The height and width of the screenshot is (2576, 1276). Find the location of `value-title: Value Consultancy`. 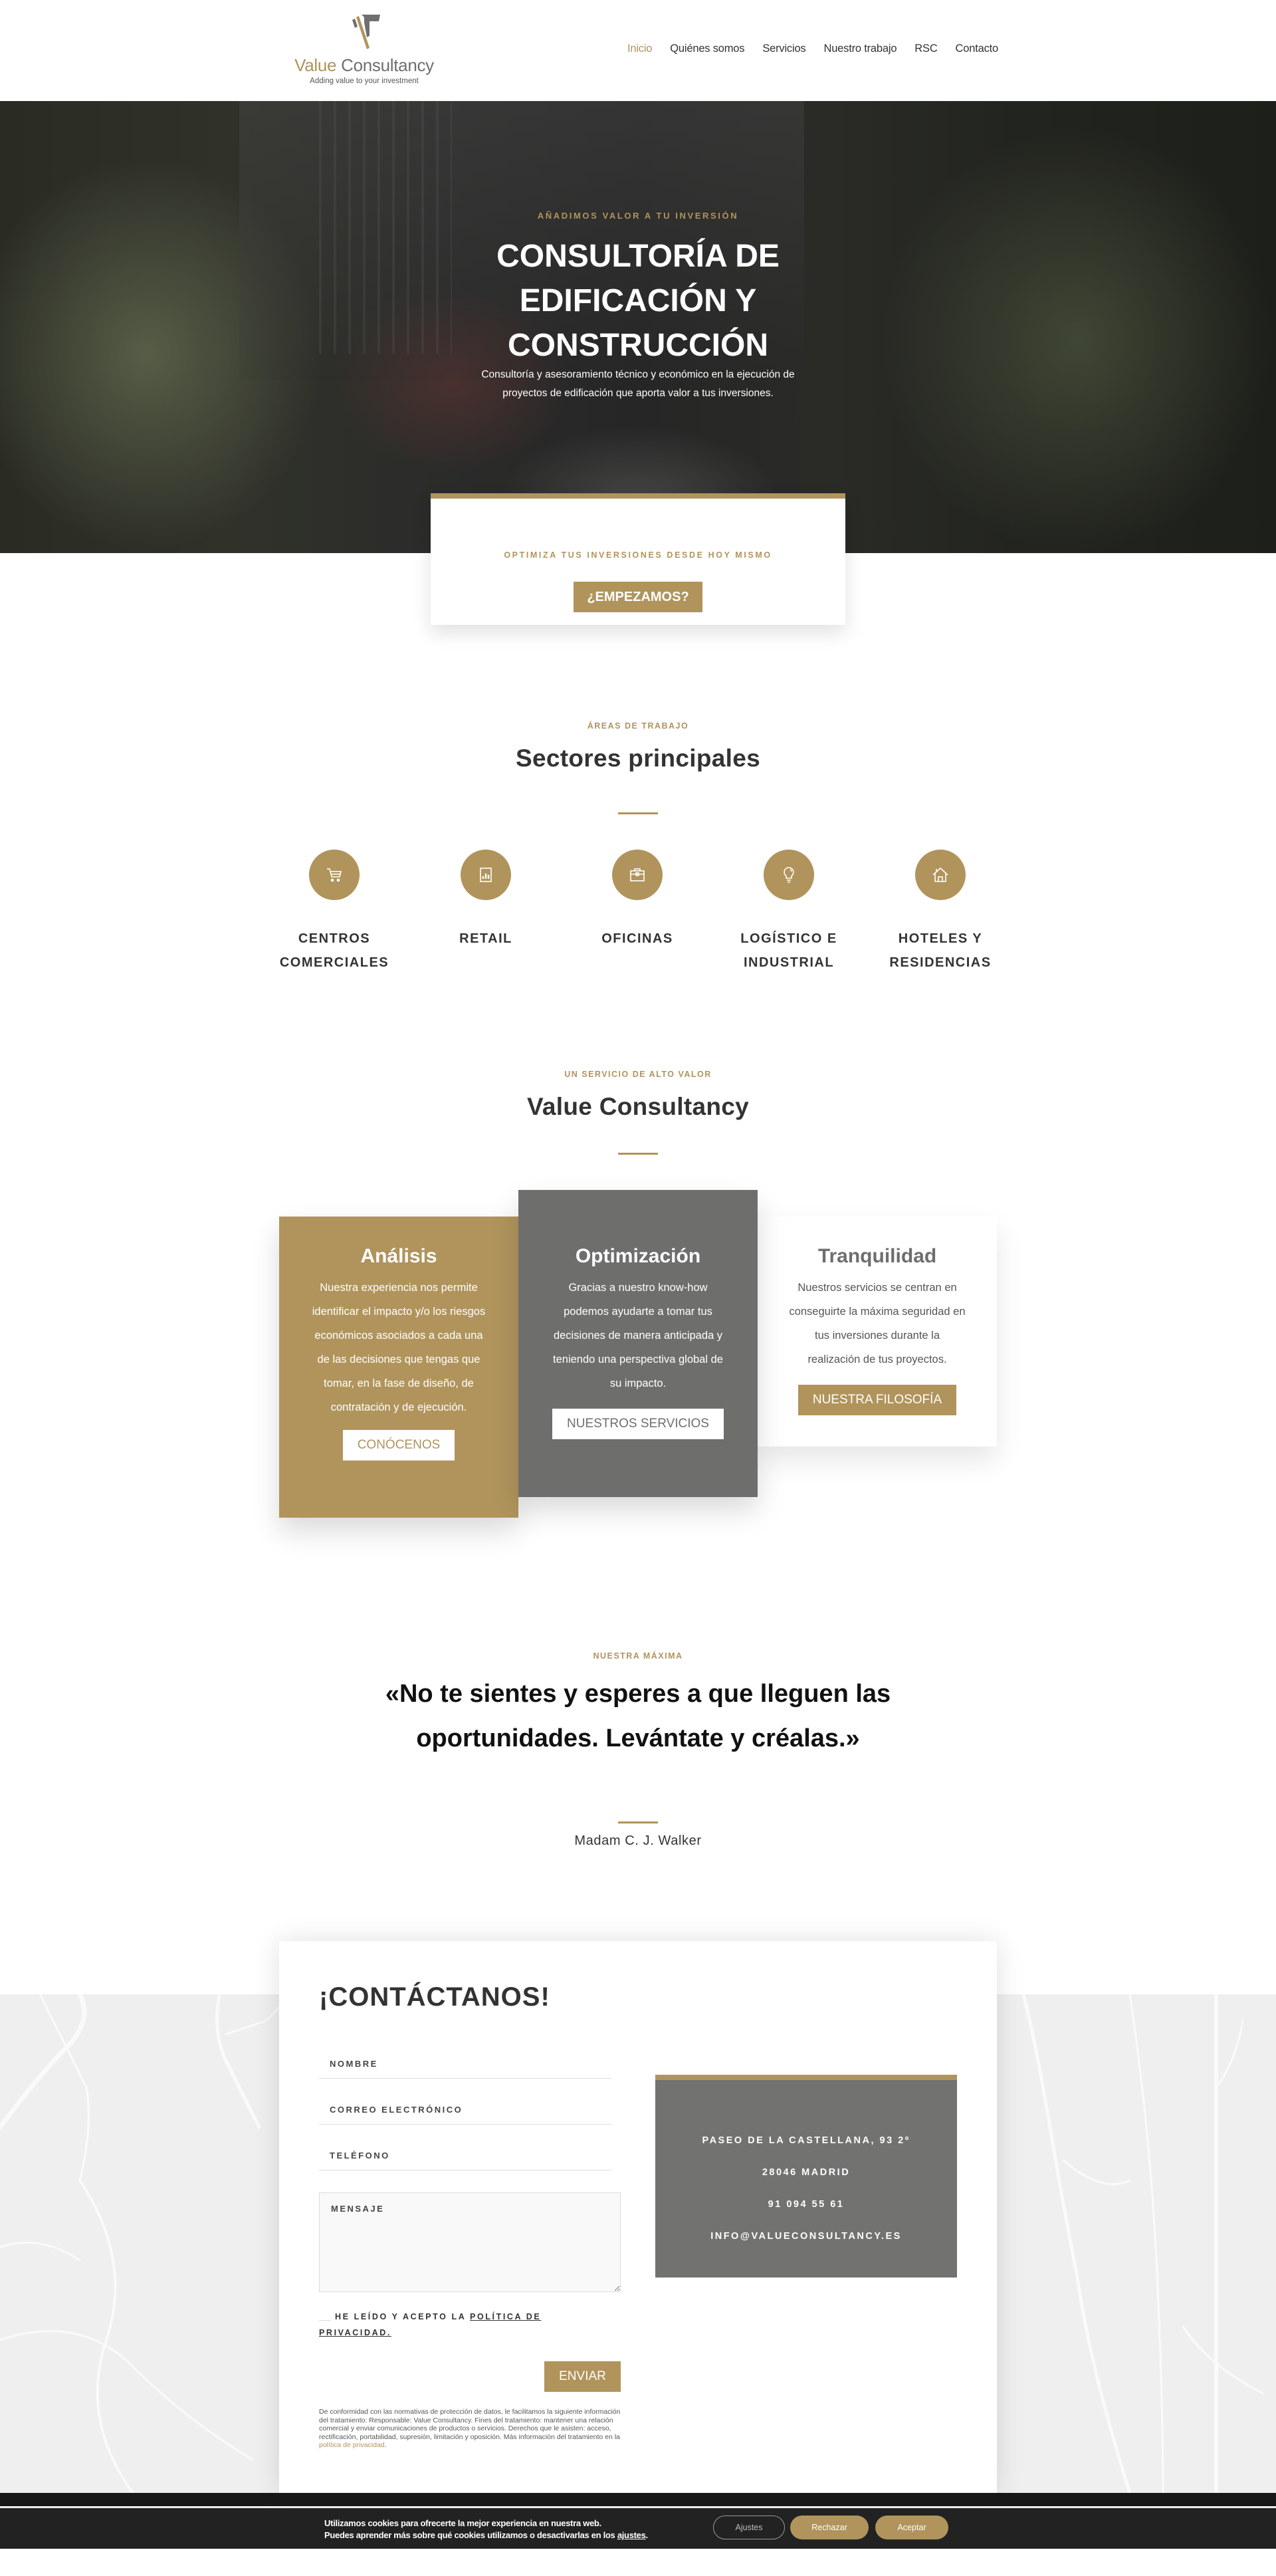

value-title: Value Consultancy is located at coordinates (638, 1106).